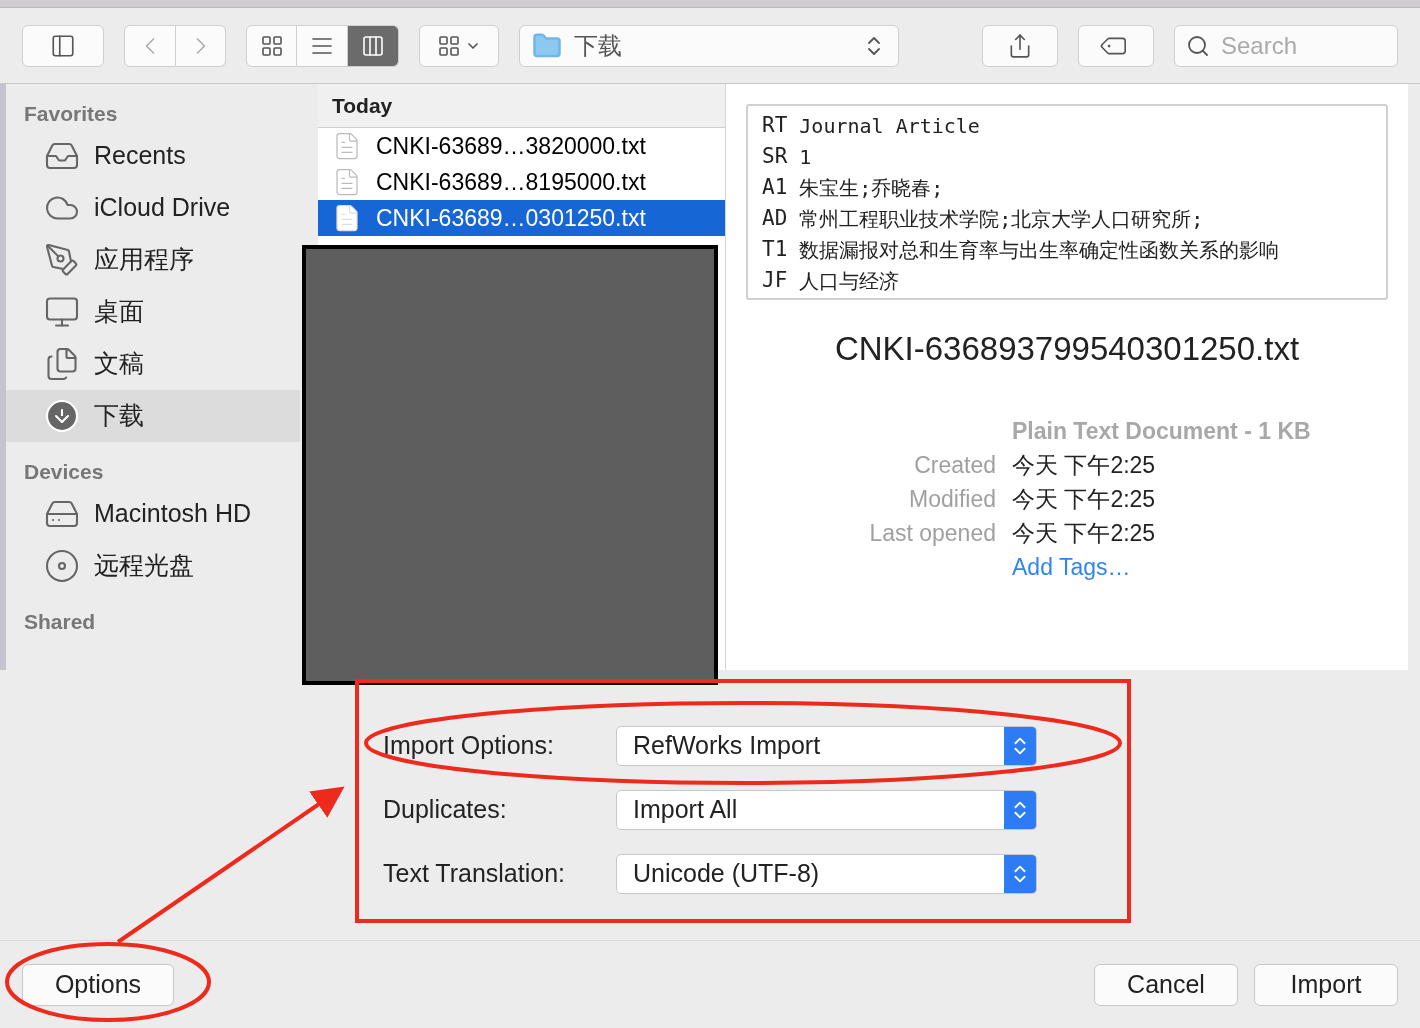  I want to click on sidebar-section-title: Favorites, so click(71, 114).